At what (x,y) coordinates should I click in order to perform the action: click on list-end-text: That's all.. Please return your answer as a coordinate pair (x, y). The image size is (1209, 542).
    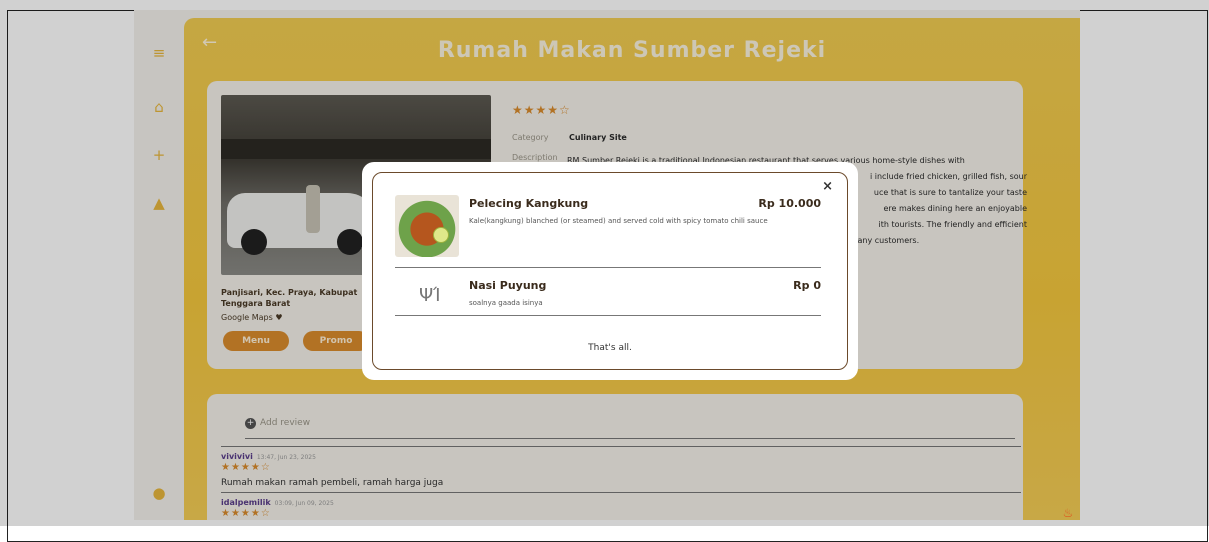
    Looking at the image, I should click on (610, 348).